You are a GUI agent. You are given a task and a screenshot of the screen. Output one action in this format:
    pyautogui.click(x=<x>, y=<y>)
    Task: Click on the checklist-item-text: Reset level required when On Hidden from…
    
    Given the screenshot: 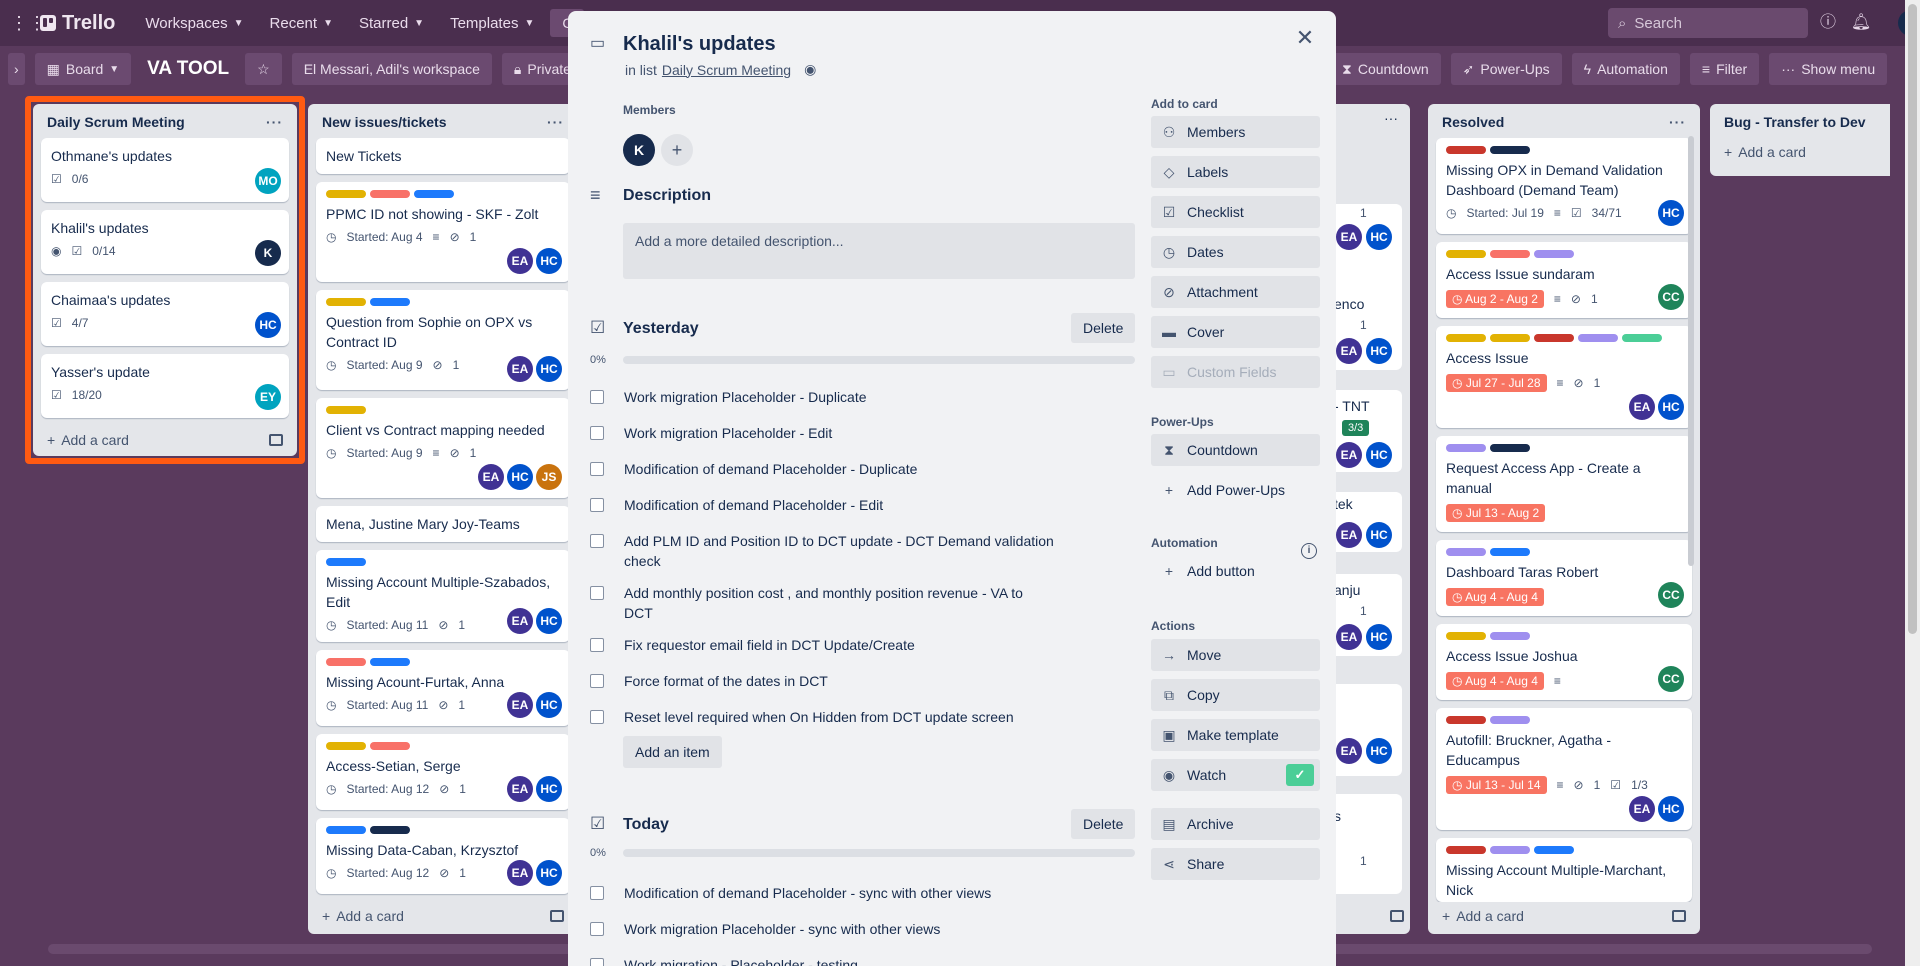 What is the action you would take?
    pyautogui.click(x=819, y=717)
    